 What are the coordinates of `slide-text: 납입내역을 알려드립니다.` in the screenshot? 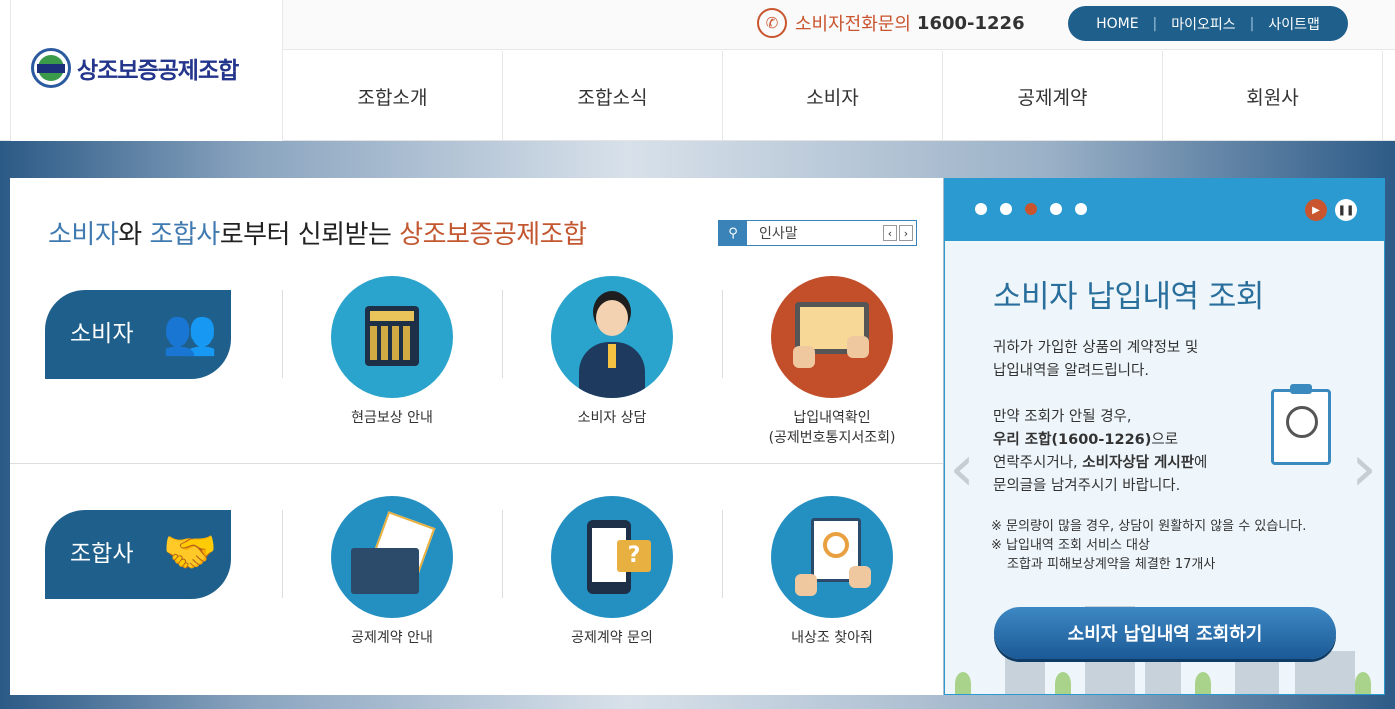 It's located at (1071, 371).